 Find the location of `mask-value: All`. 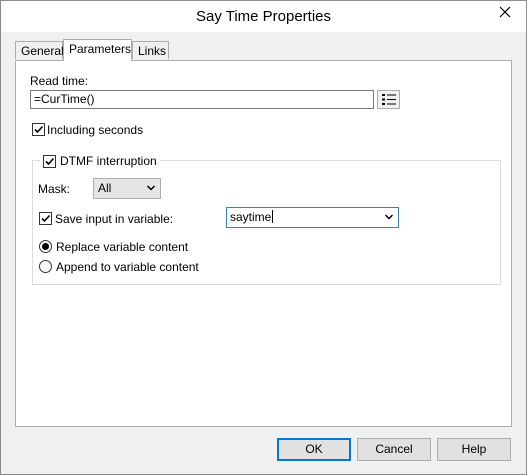

mask-value: All is located at coordinates (105, 188).